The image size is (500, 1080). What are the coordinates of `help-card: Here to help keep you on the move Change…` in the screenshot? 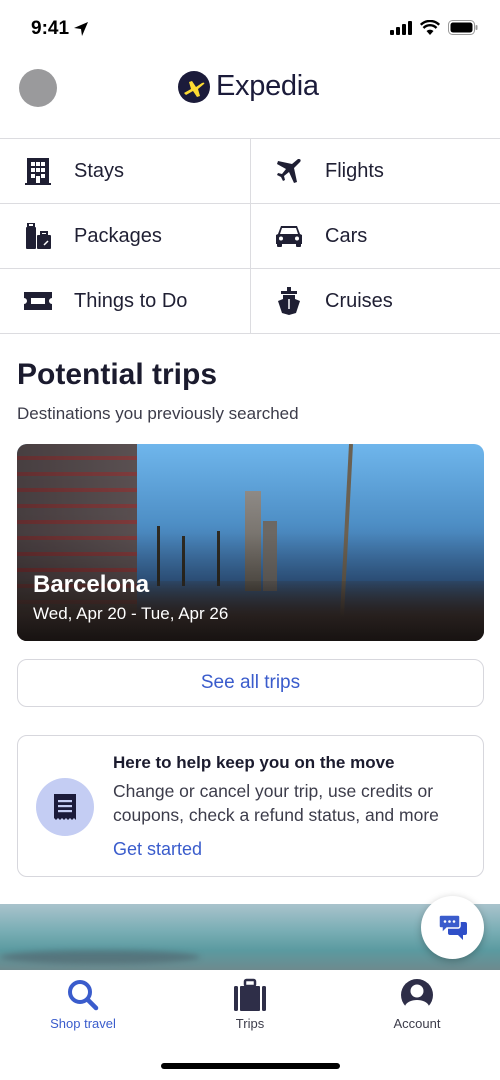 It's located at (250, 806).